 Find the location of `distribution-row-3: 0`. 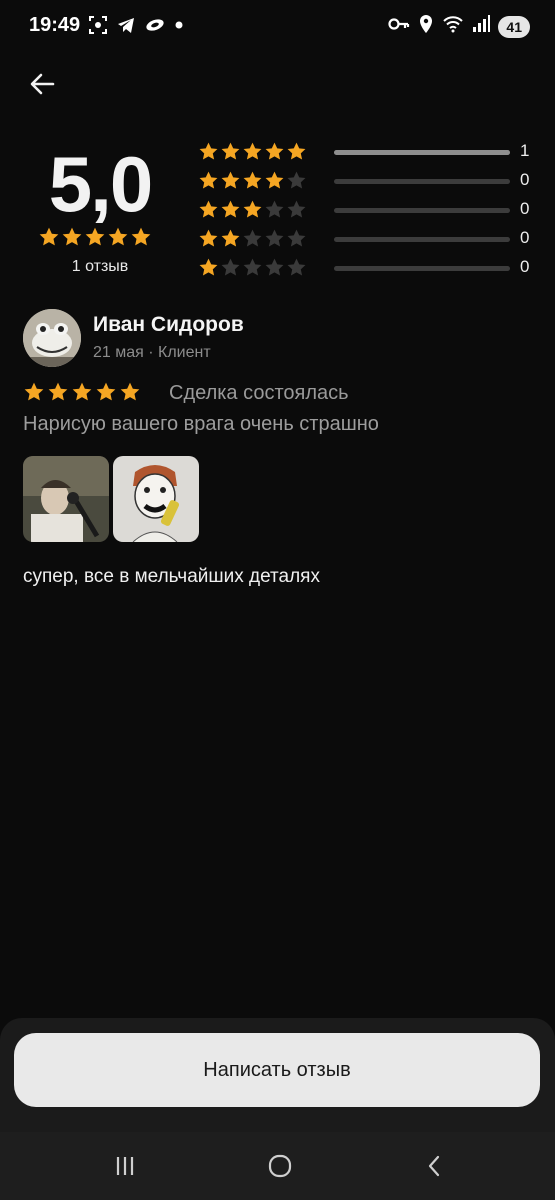

distribution-row-3: 0 is located at coordinates (368, 212).